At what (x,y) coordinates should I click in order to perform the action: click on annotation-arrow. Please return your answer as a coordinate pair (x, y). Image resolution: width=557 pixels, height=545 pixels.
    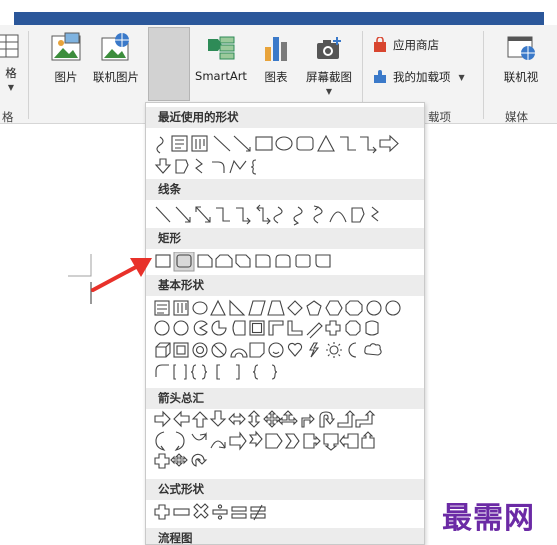
    Looking at the image, I should click on (121, 275).